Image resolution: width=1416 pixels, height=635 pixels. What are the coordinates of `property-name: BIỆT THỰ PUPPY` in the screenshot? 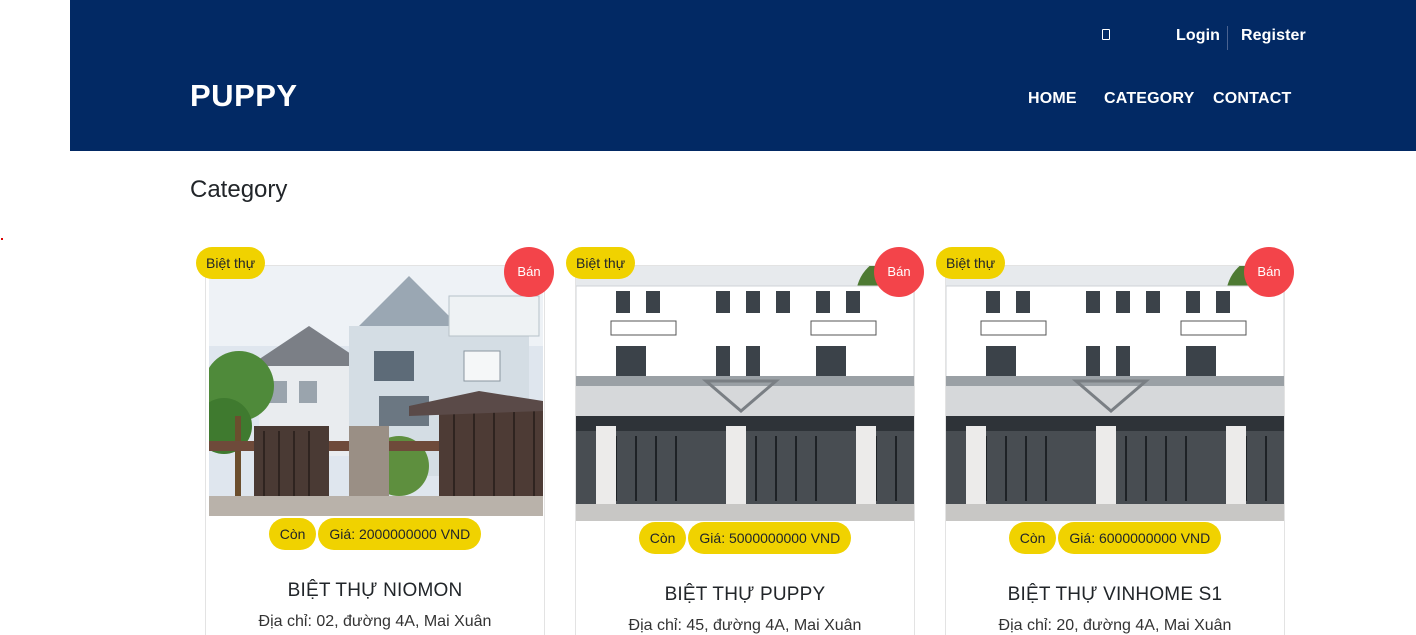 It's located at (745, 595).